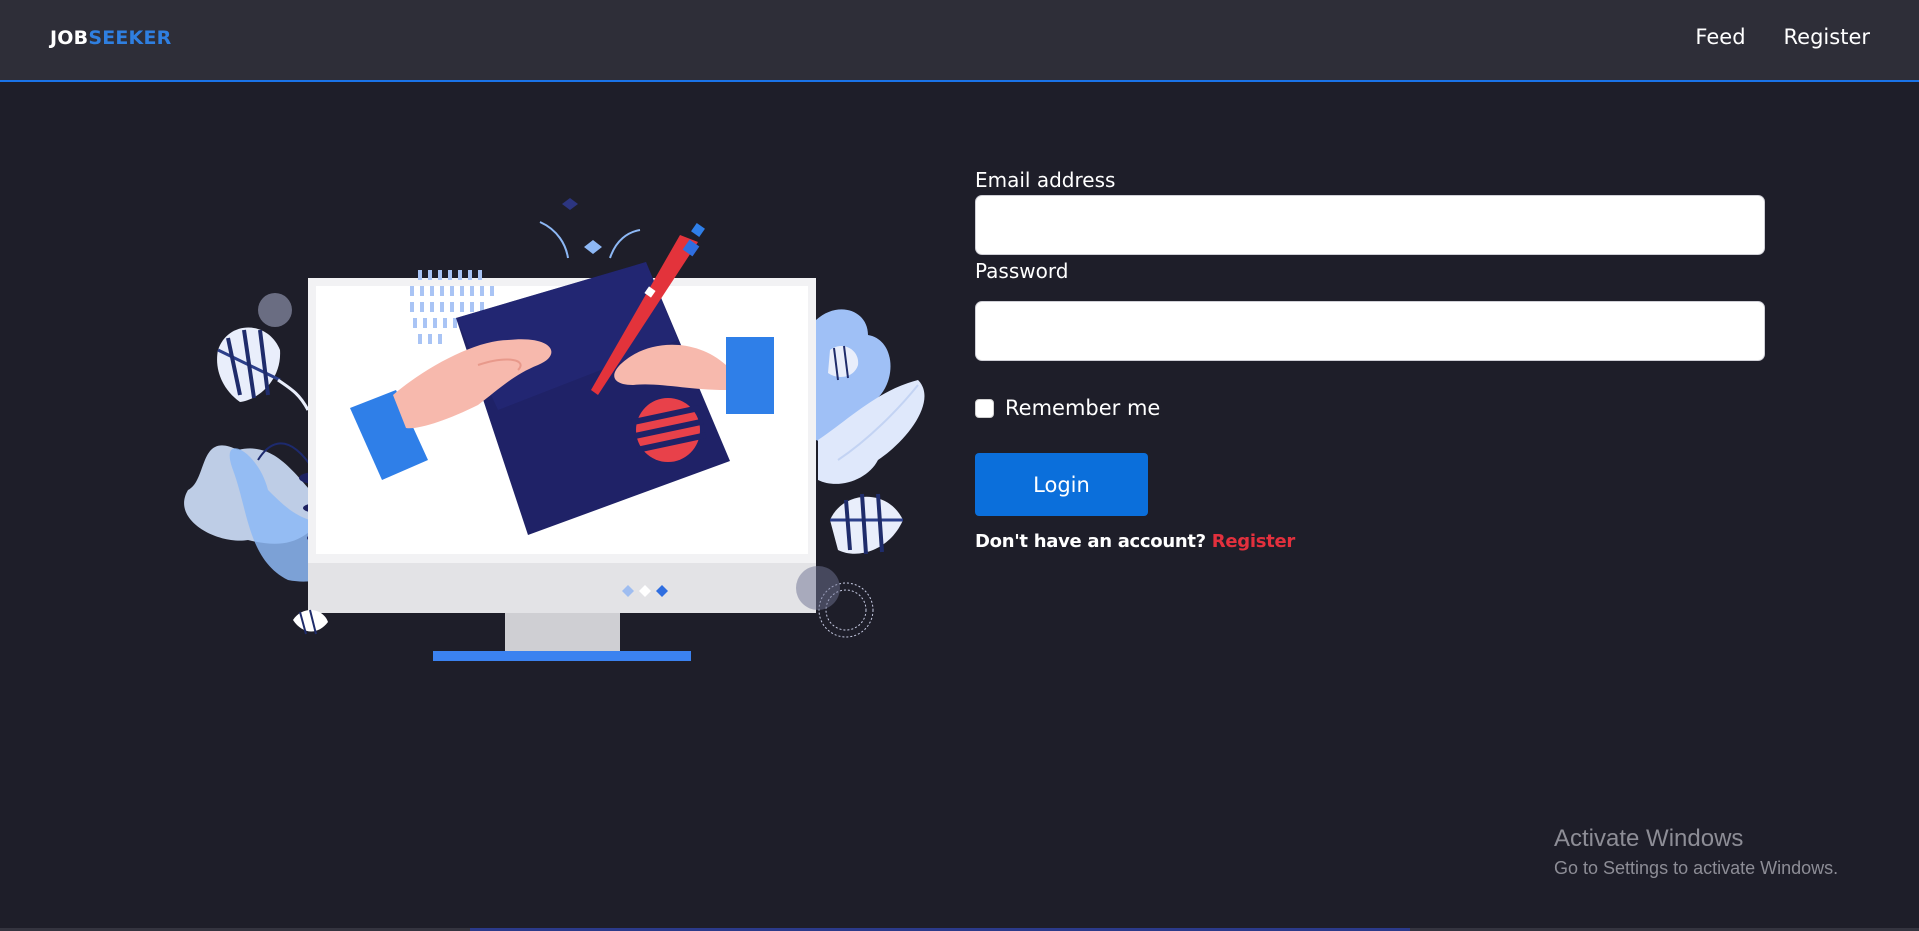 Image resolution: width=1919 pixels, height=931 pixels. I want to click on remember-label: Remember me, so click(1083, 408).